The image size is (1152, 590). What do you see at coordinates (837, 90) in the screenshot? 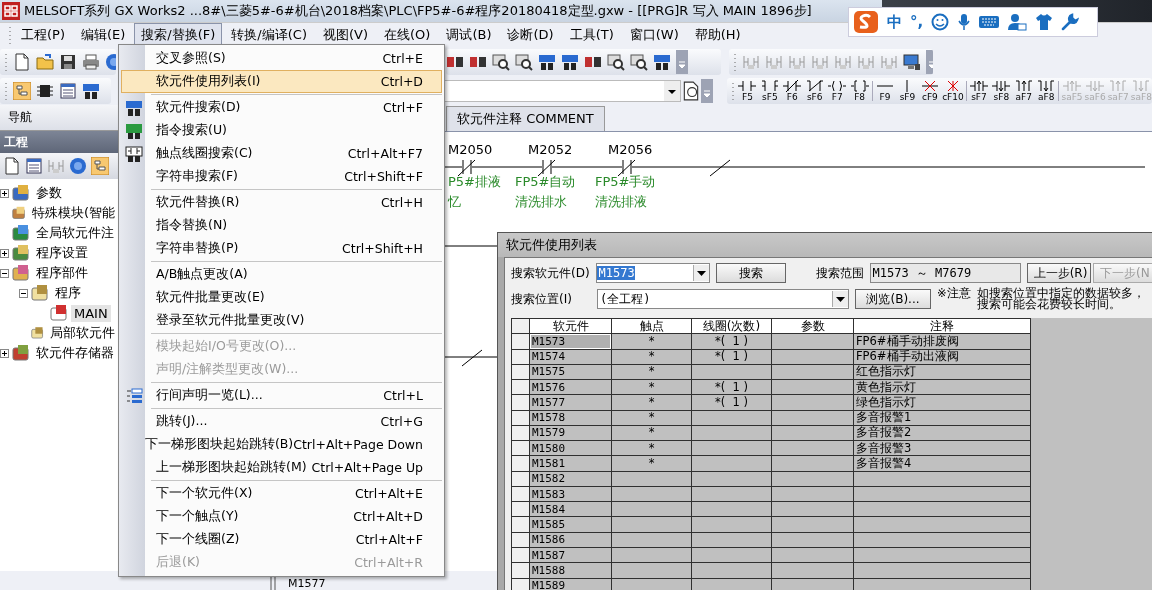
I see `ladder-tool-button: F7` at bounding box center [837, 90].